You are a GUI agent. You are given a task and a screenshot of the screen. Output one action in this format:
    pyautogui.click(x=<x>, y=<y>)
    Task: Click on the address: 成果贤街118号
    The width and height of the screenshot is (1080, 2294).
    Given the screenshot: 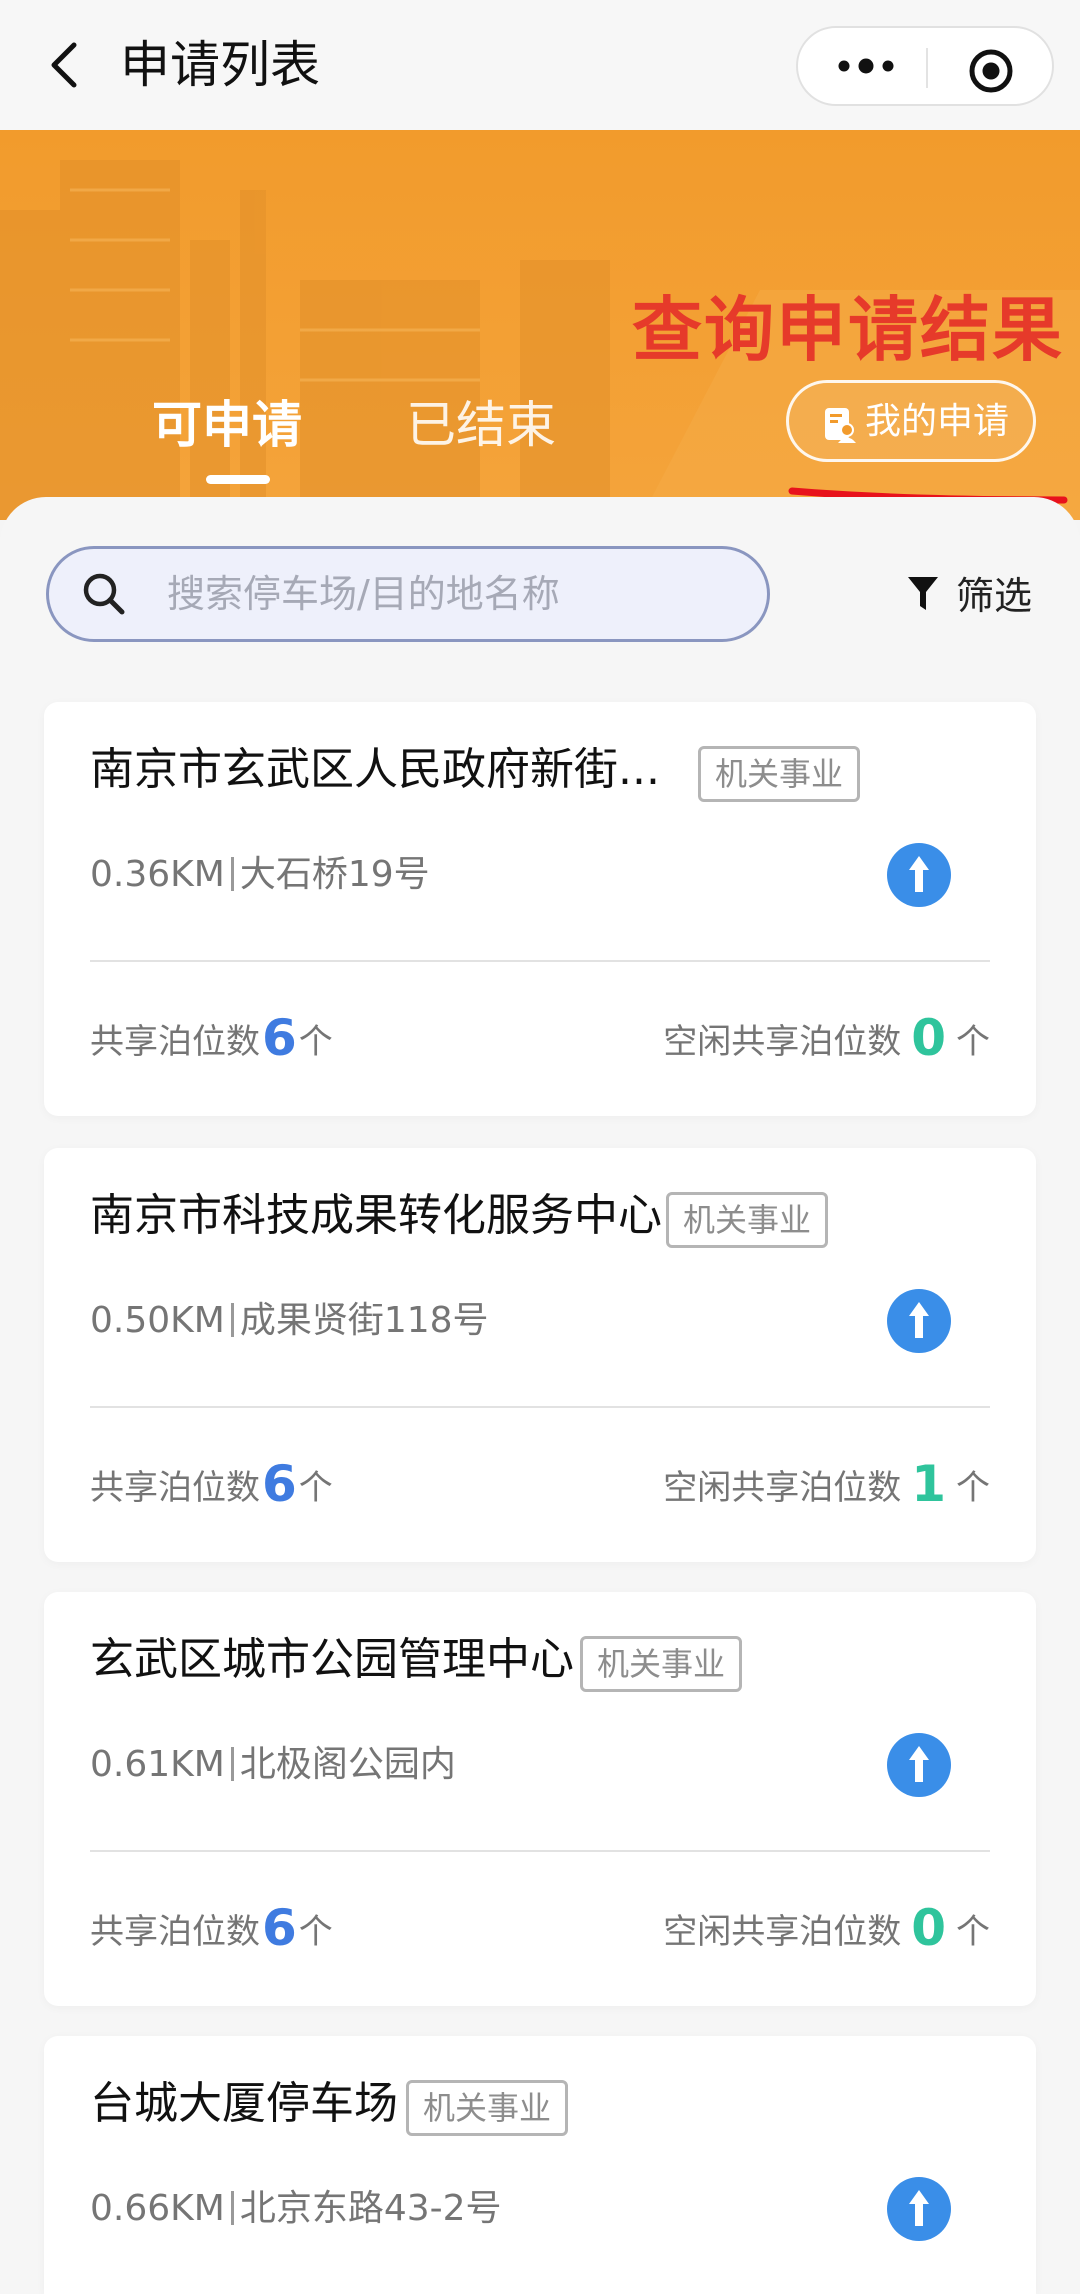 What is the action you would take?
    pyautogui.click(x=364, y=1320)
    